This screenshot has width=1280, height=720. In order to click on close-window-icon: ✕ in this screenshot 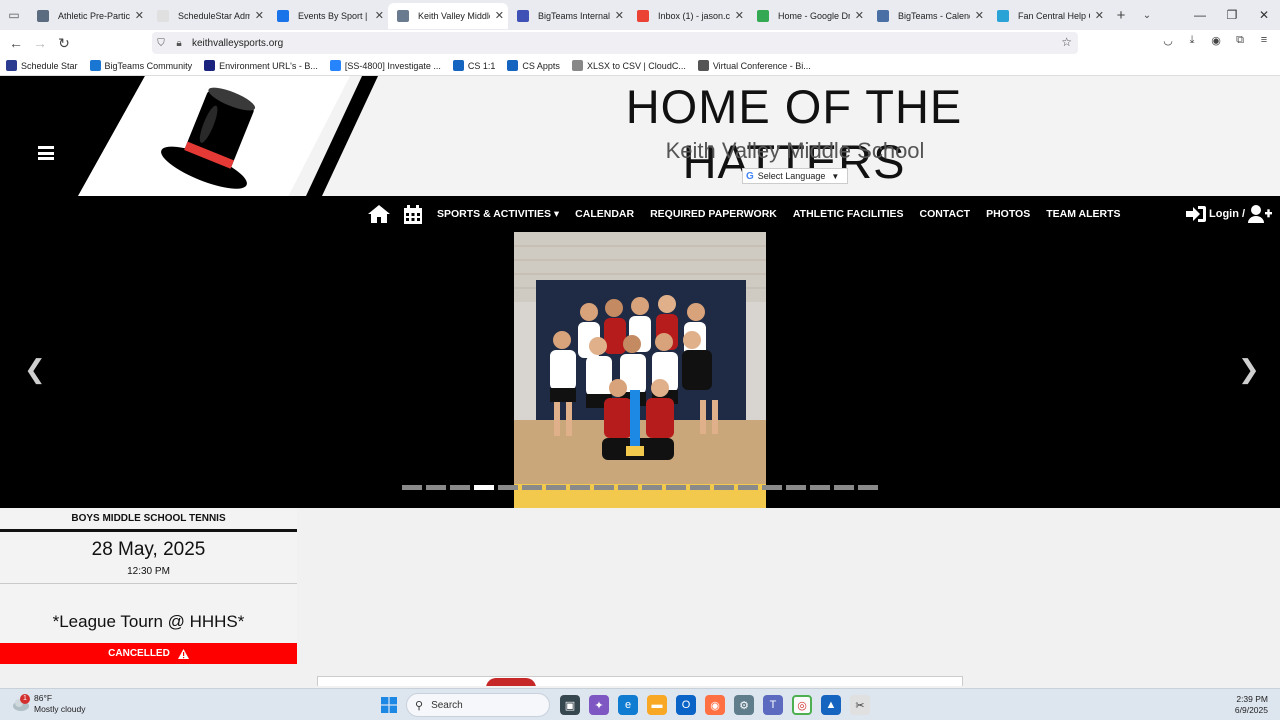, I will do `click(1264, 15)`.